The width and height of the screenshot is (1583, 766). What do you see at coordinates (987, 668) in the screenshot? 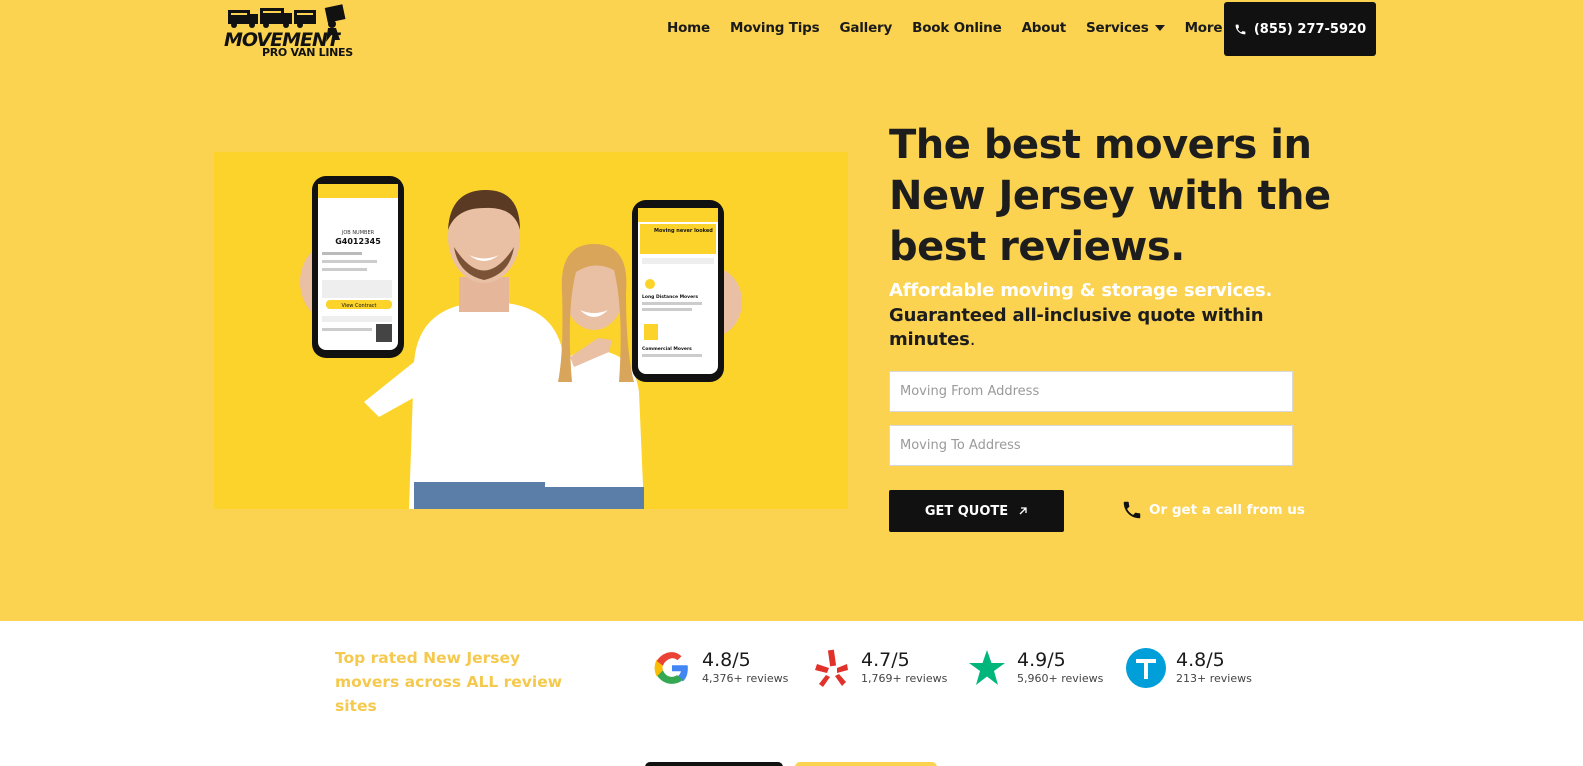
I see `trustpilot-icon` at bounding box center [987, 668].